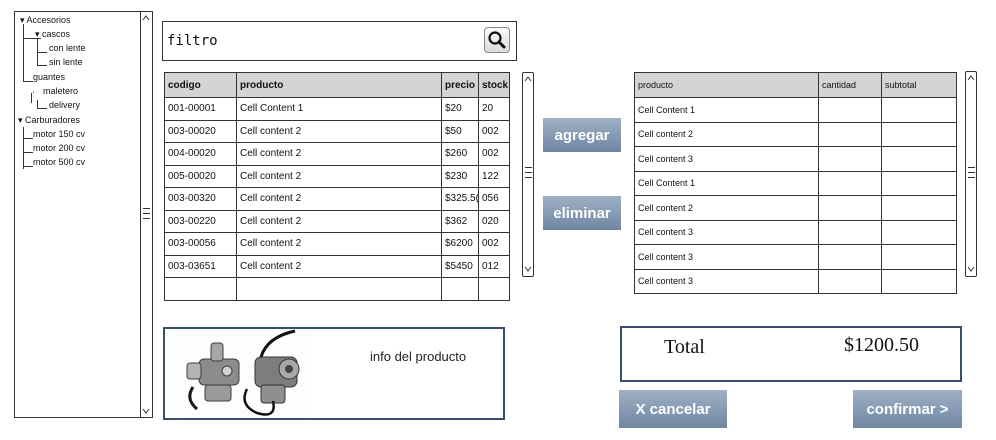 Image resolution: width=996 pixels, height=440 pixels. What do you see at coordinates (56, 34) in the screenshot?
I see `tree-item-label: cascos` at bounding box center [56, 34].